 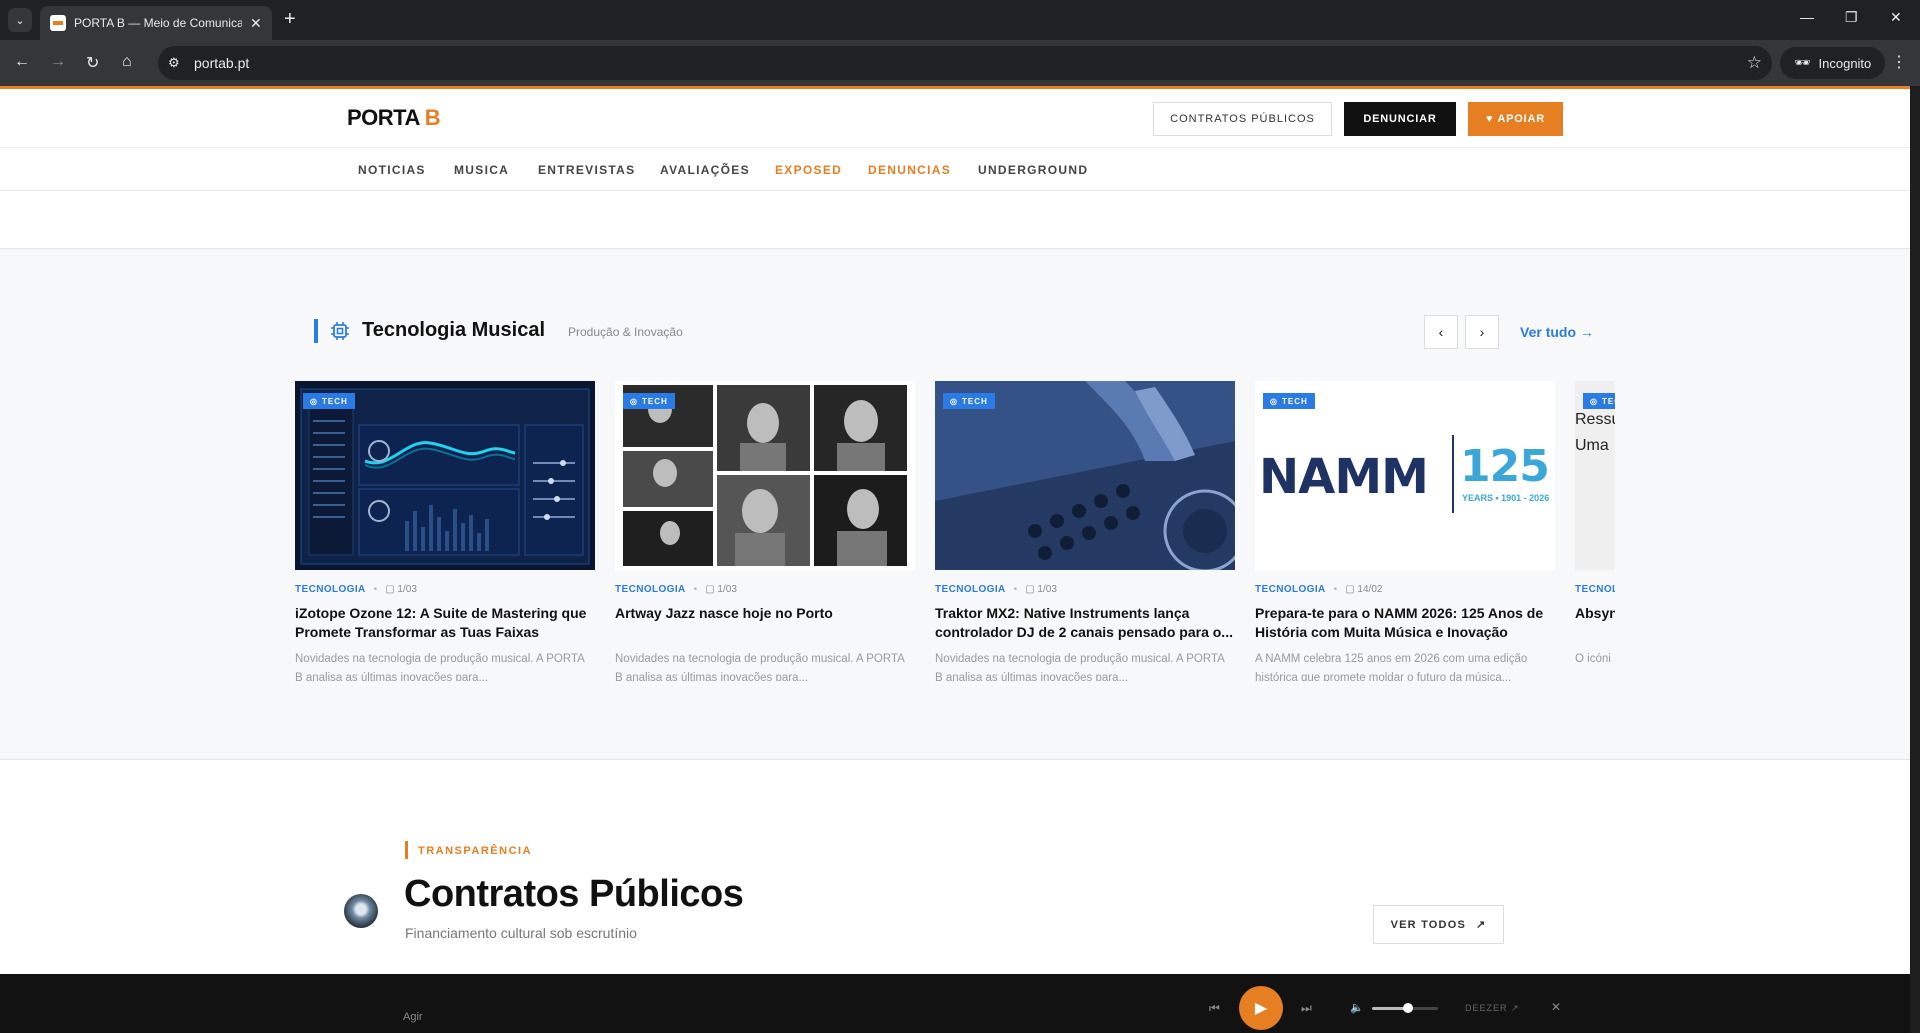 I want to click on card-meta: TECNOLOGIA • ▢ 1/03, so click(x=445, y=589).